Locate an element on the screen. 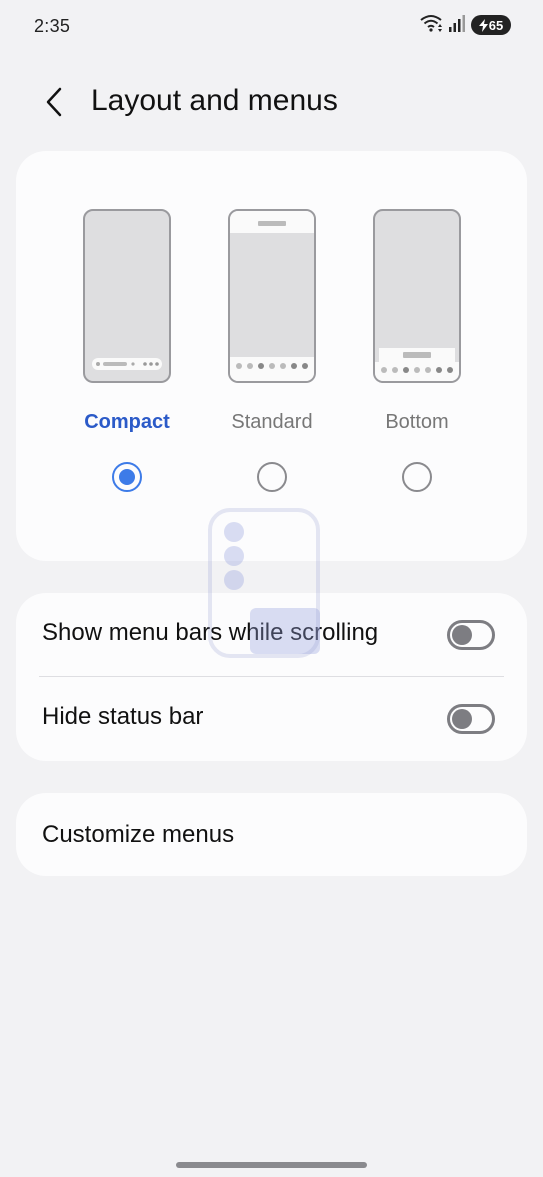 The image size is (543, 1177). layout-option-label: Standard is located at coordinates (272, 422).